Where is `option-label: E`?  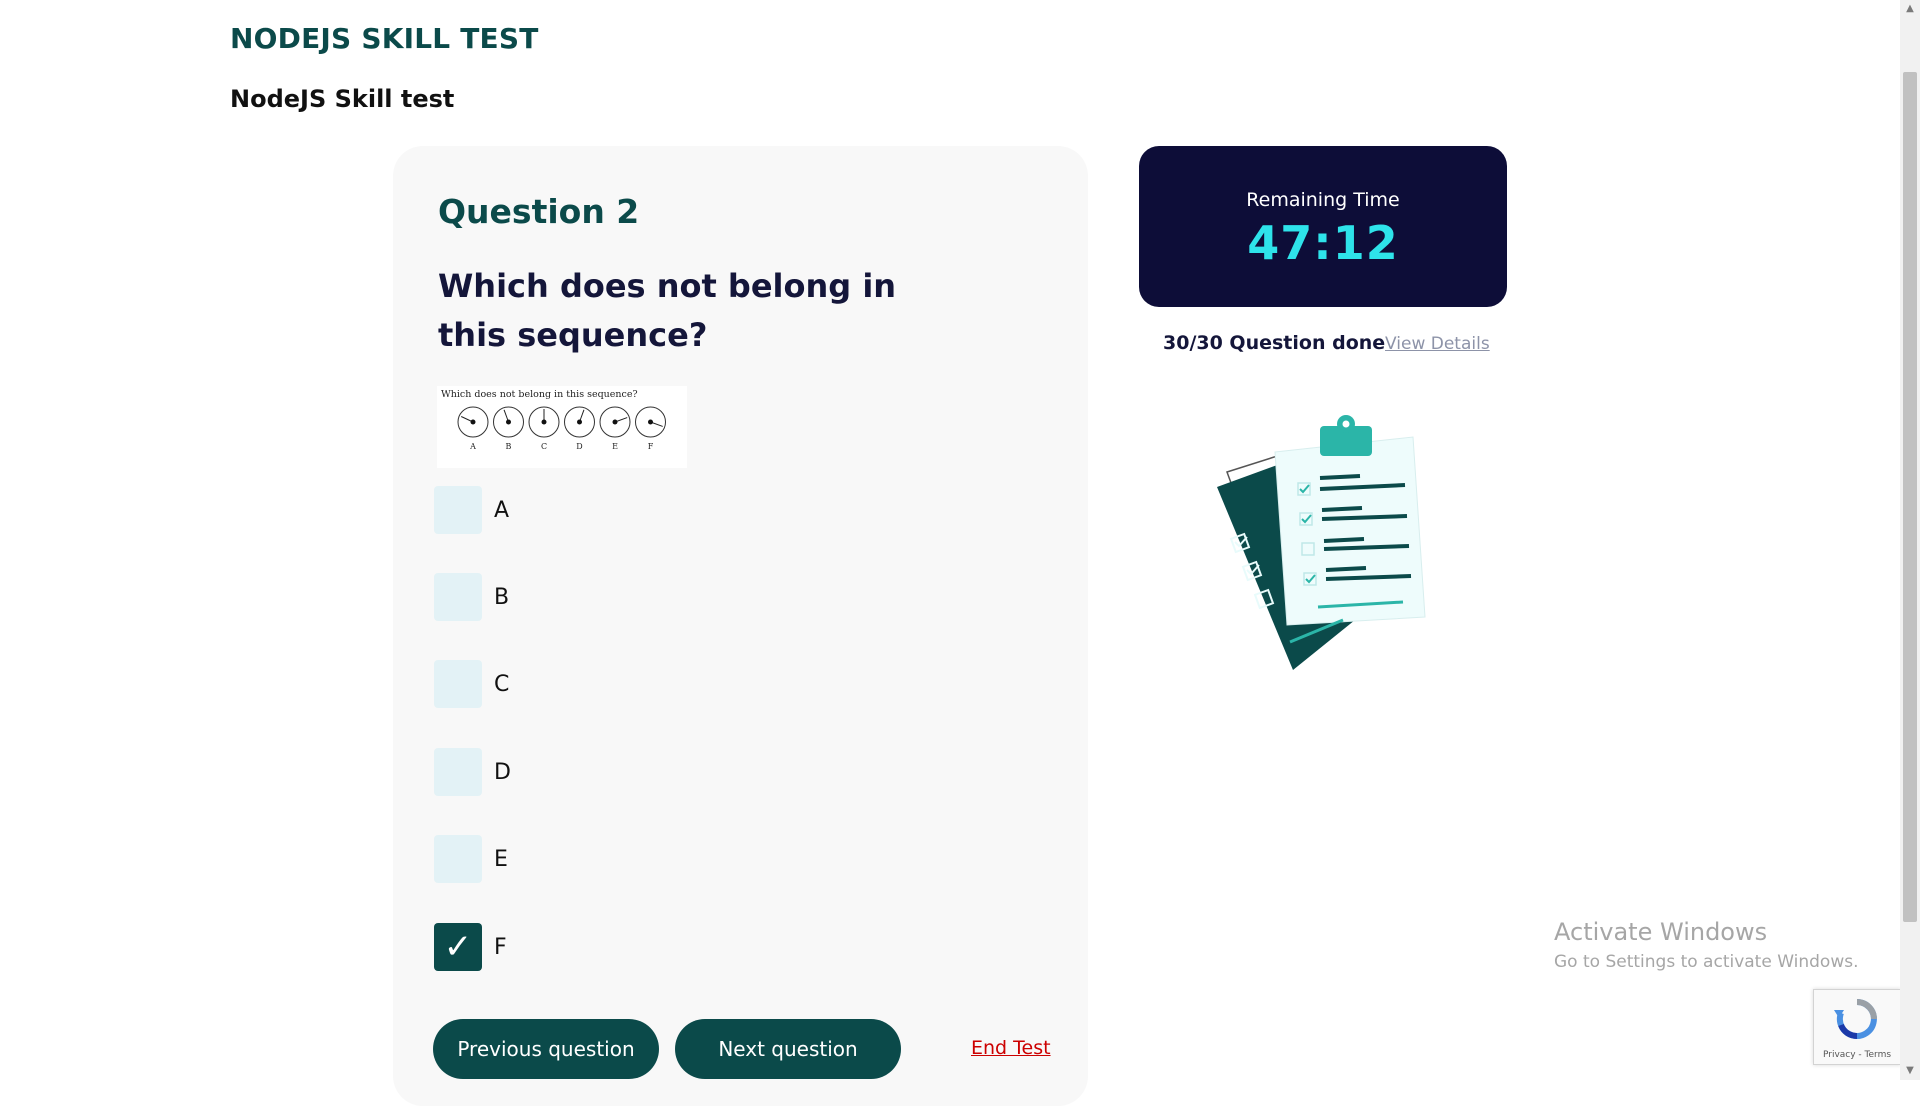 option-label: E is located at coordinates (501, 859).